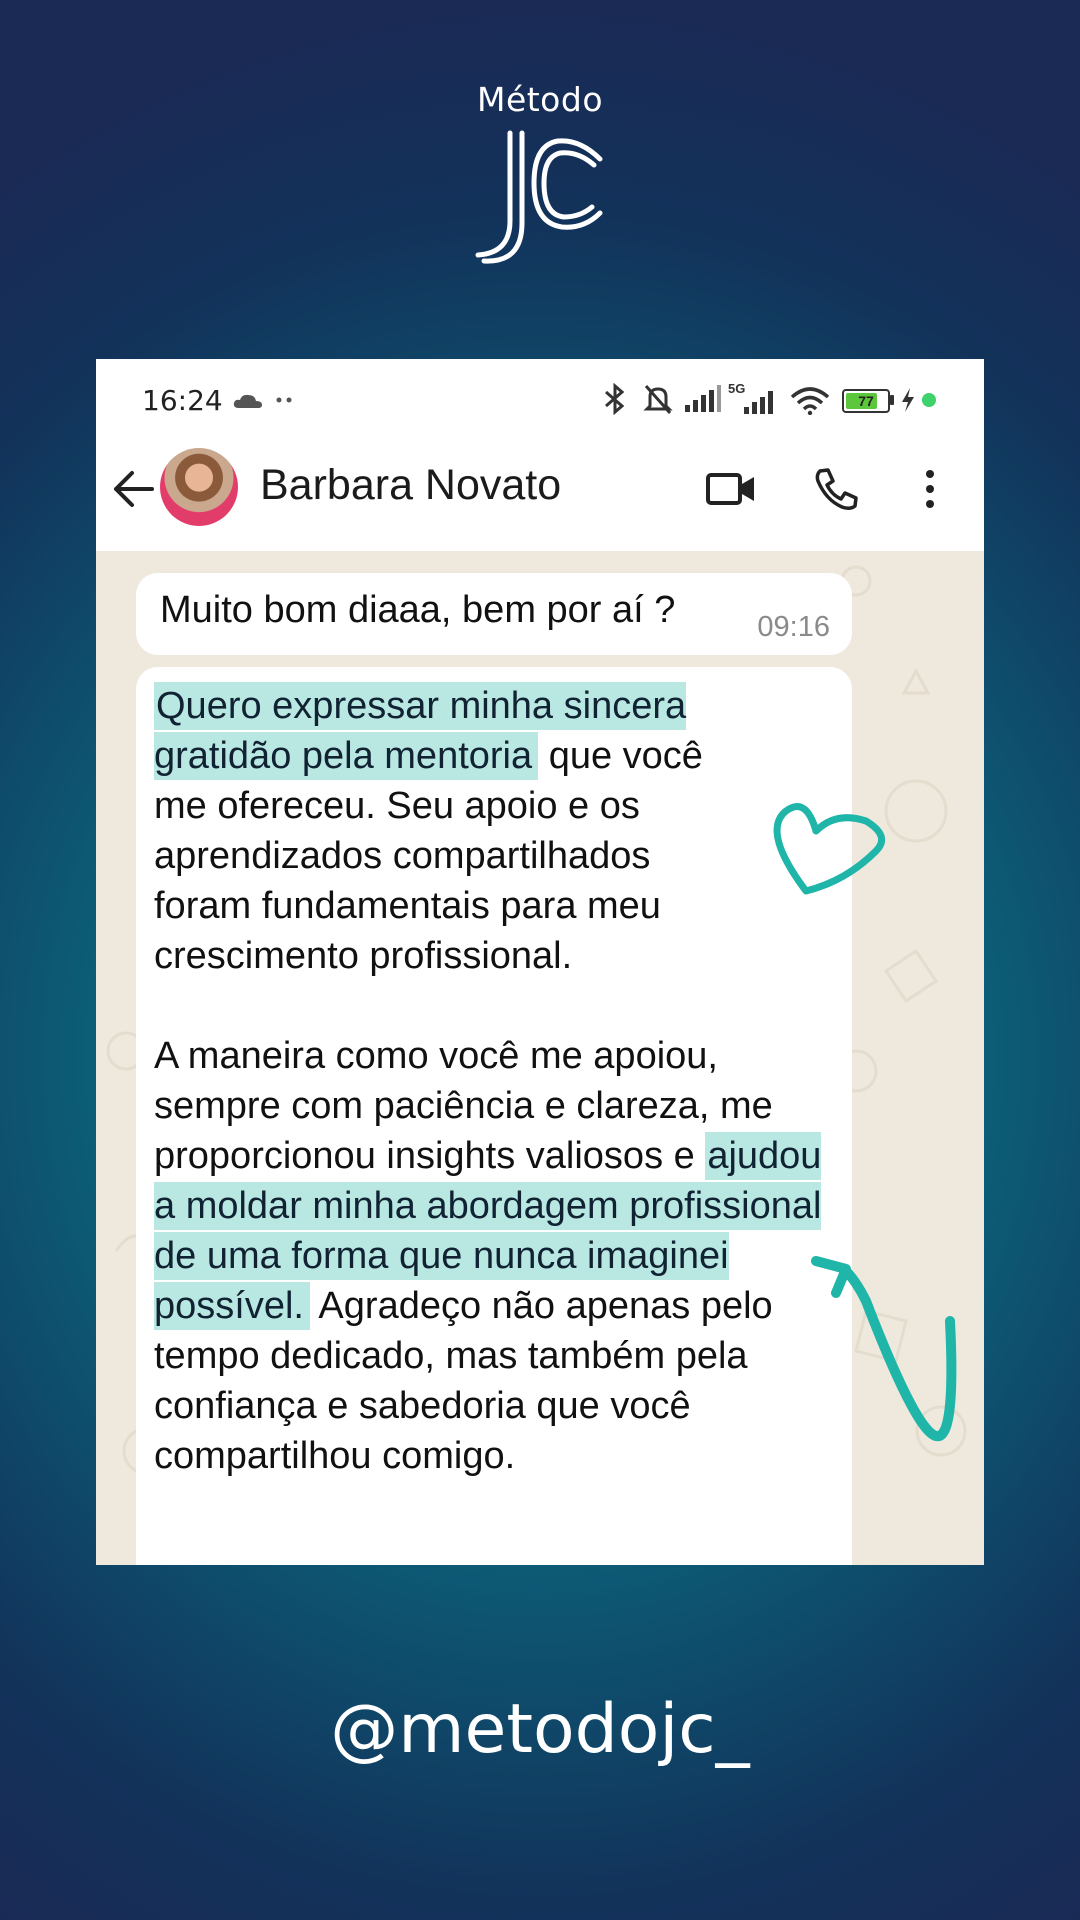 The image size is (1080, 1920). I want to click on bluetooth-icon, so click(615, 399).